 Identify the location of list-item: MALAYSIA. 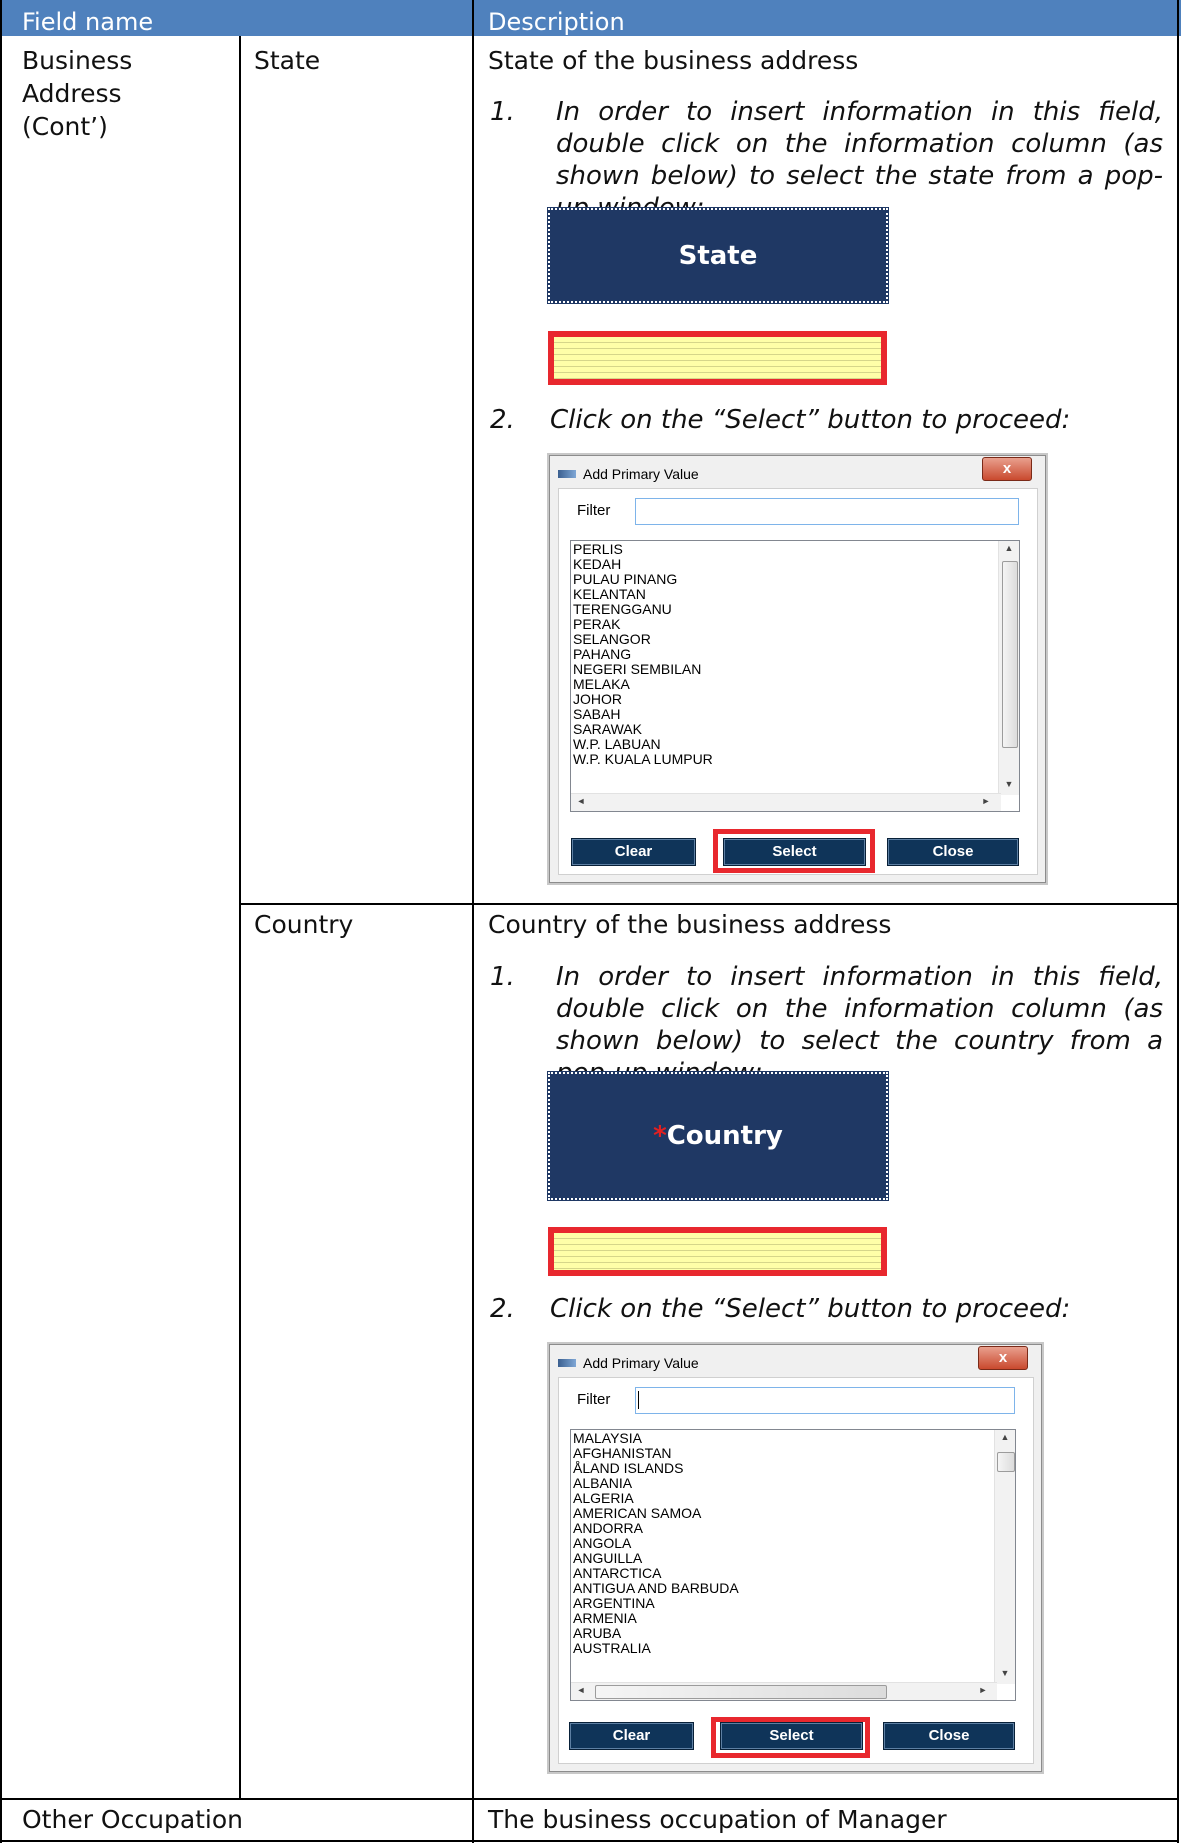
(656, 1438).